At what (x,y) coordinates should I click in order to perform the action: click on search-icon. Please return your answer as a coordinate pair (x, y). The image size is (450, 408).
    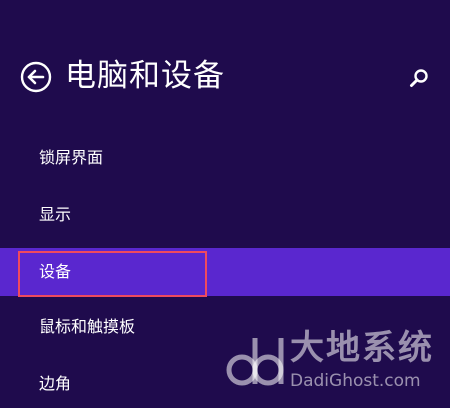
    Looking at the image, I should click on (419, 78).